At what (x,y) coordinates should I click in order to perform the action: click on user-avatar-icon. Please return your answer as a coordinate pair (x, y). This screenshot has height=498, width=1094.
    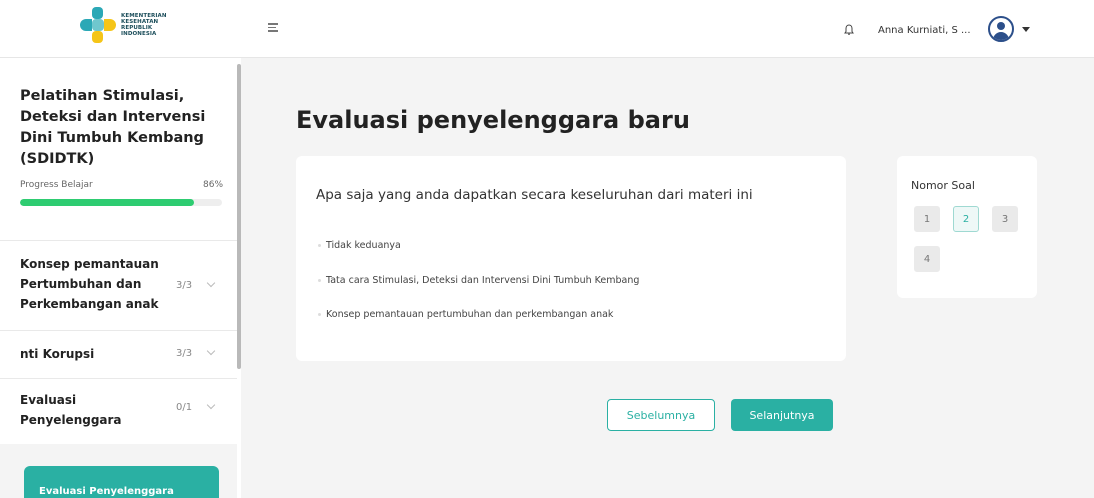
    Looking at the image, I should click on (1001, 29).